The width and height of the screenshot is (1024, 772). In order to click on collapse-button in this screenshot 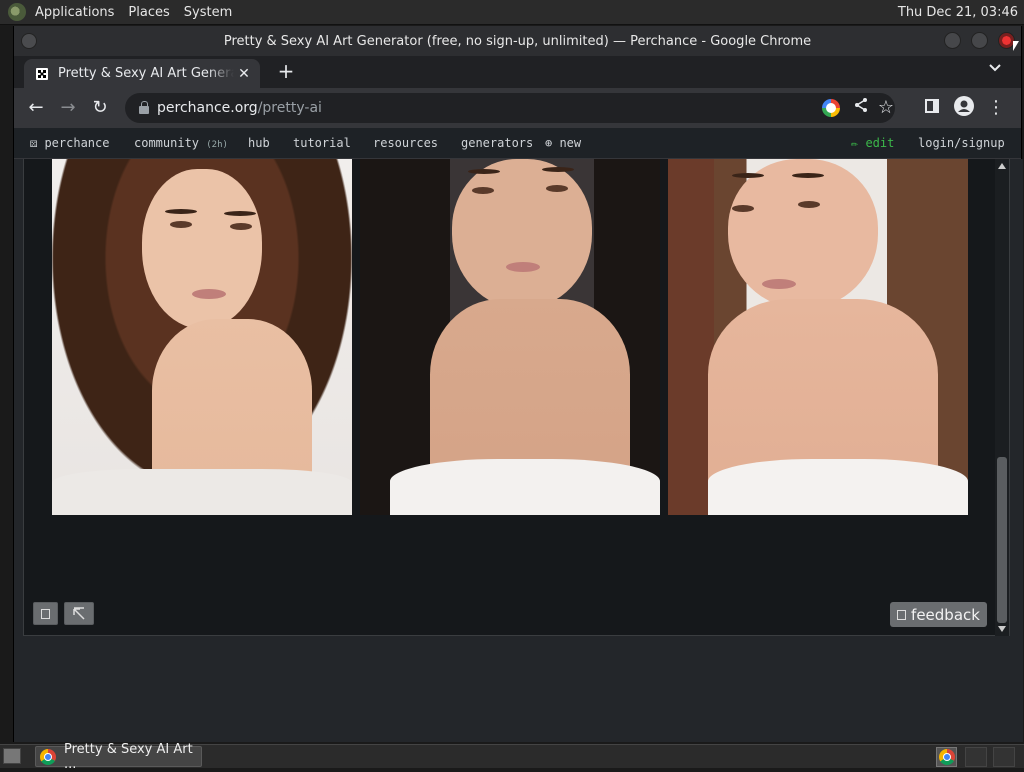, I will do `click(79, 613)`.